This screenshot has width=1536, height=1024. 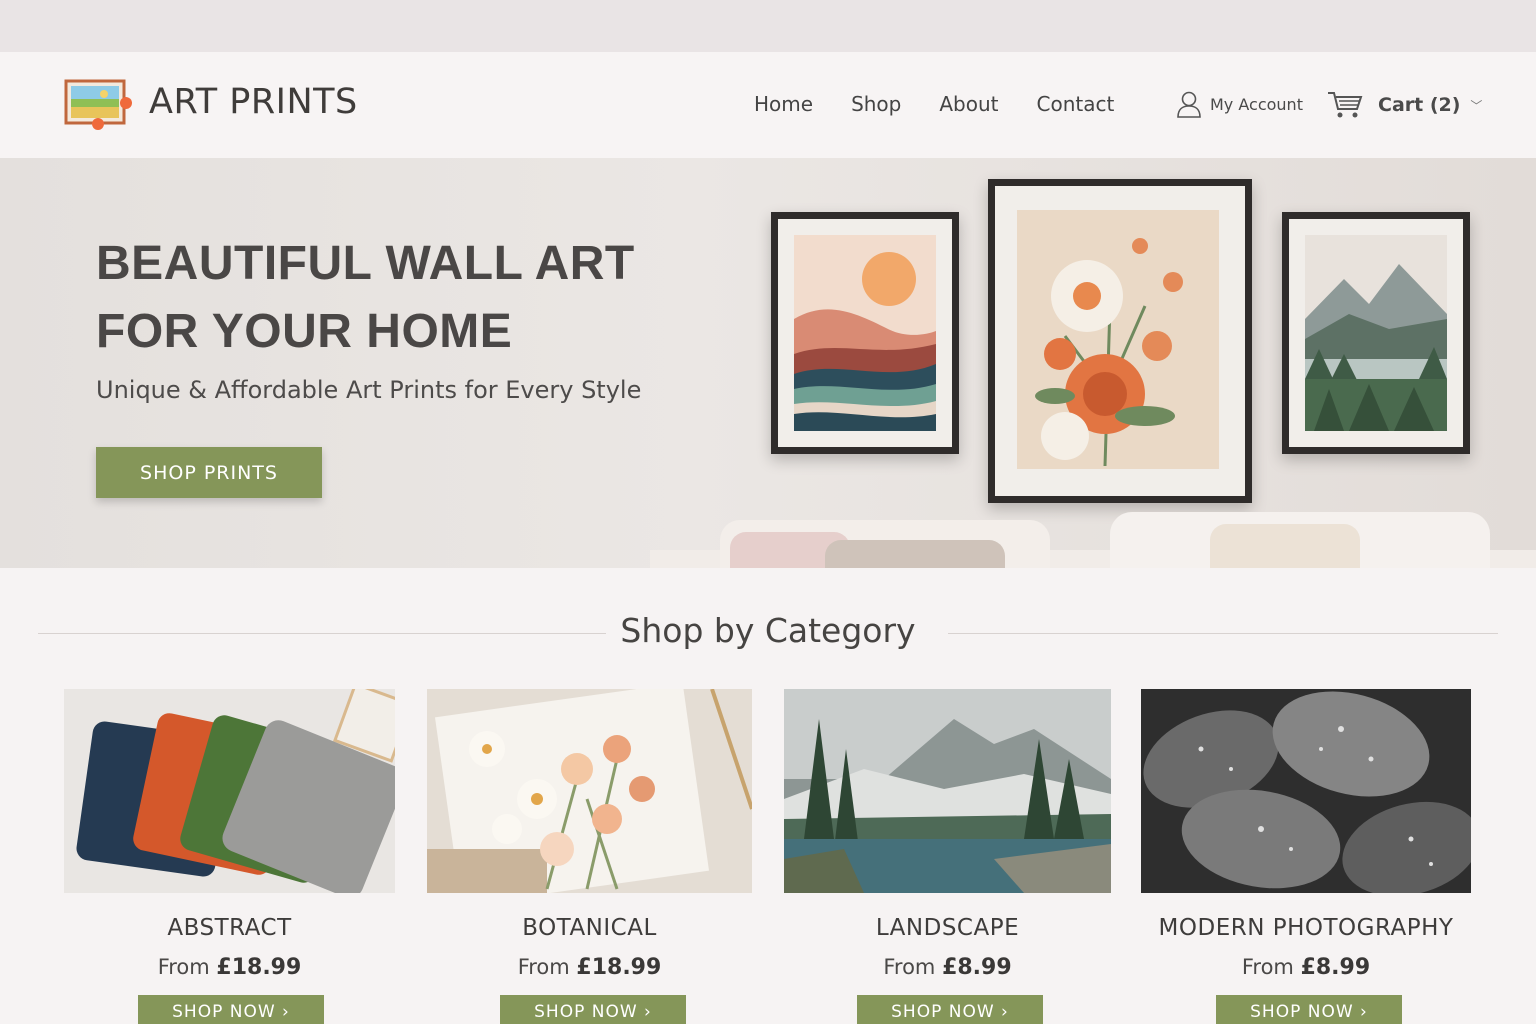 What do you see at coordinates (589, 928) in the screenshot?
I see `category-name-botanical: BOTANICAL` at bounding box center [589, 928].